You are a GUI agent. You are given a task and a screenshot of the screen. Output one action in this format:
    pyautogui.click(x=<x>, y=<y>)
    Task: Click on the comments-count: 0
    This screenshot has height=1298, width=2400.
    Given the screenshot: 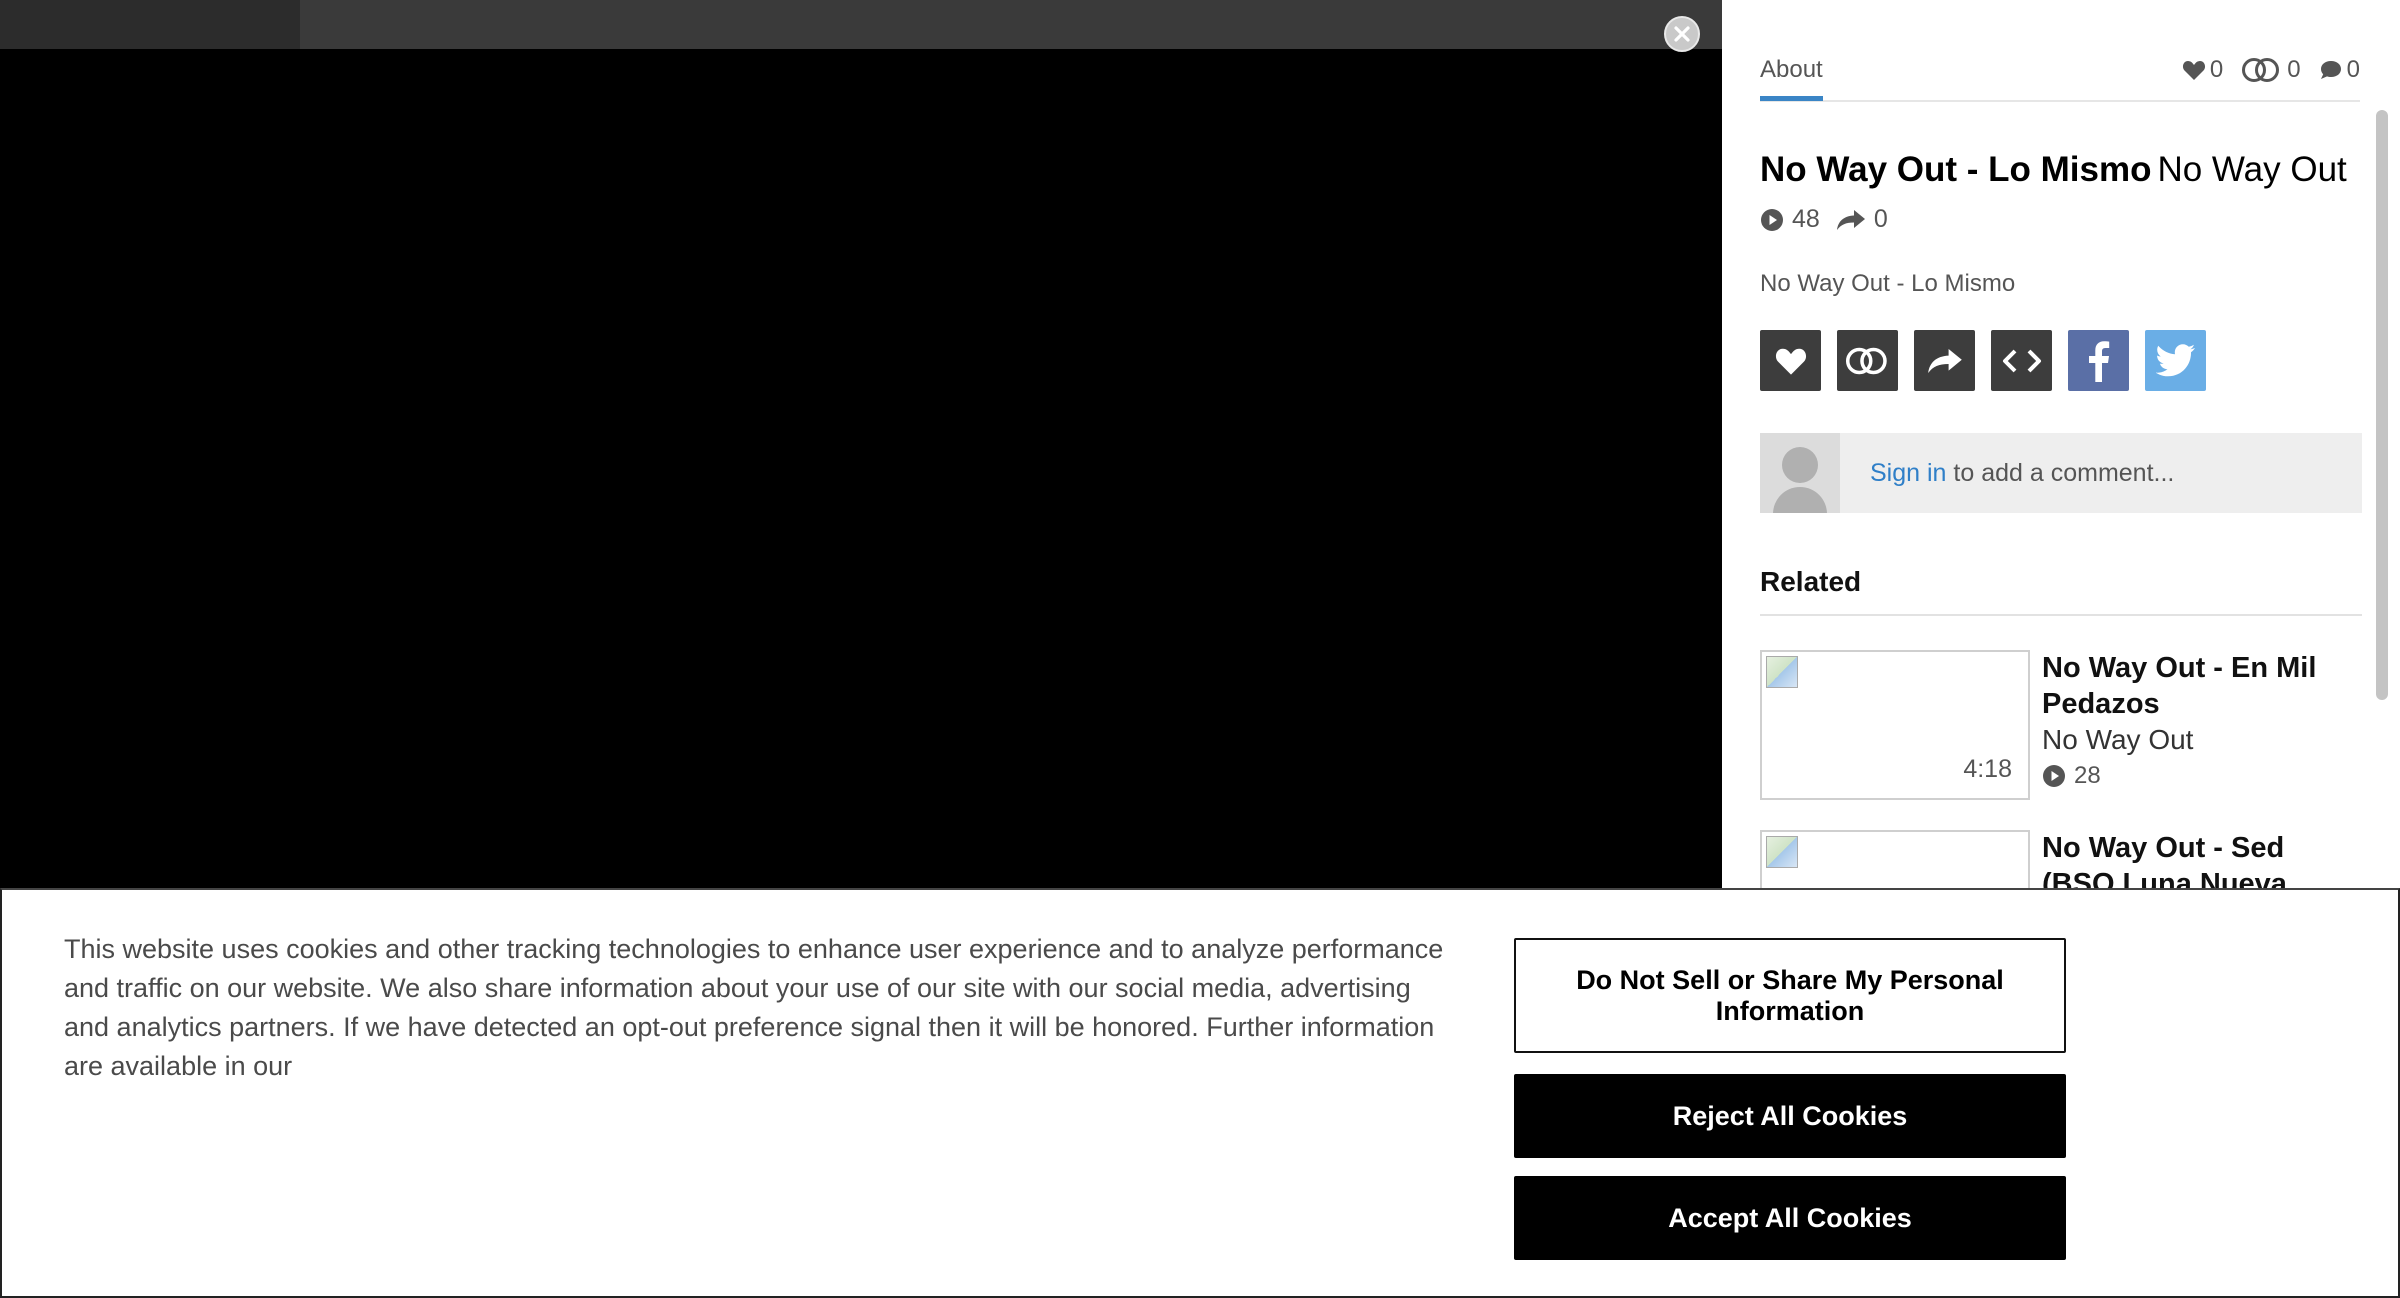 What is the action you would take?
    pyautogui.click(x=2353, y=69)
    